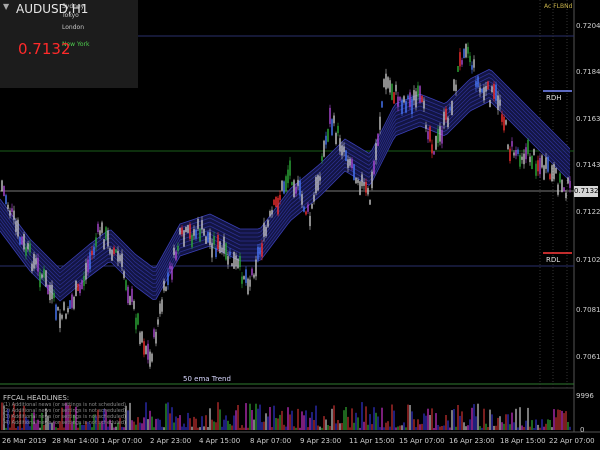  I want to click on dropdown-triangle-icon: ▼, so click(6, 6).